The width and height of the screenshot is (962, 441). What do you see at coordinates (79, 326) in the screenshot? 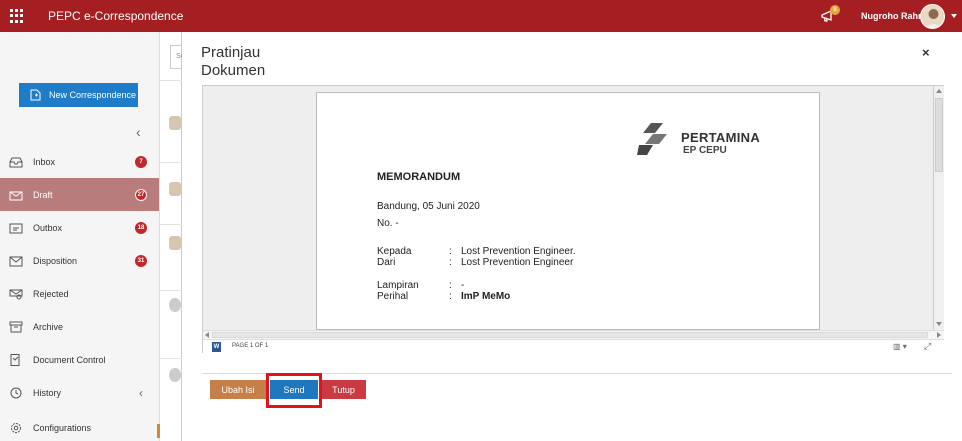
I see `sidebar-item-archive: Archive` at bounding box center [79, 326].